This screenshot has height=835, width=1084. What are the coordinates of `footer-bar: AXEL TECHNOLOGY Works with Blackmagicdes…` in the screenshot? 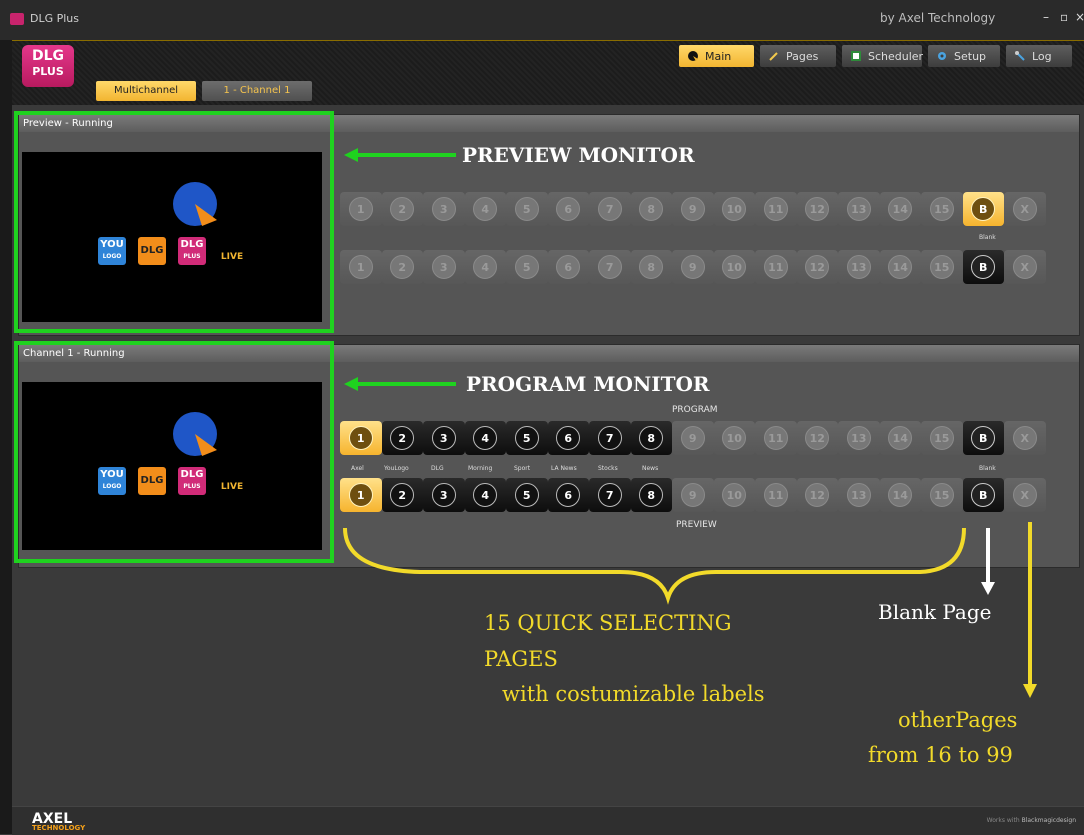 It's located at (548, 820).